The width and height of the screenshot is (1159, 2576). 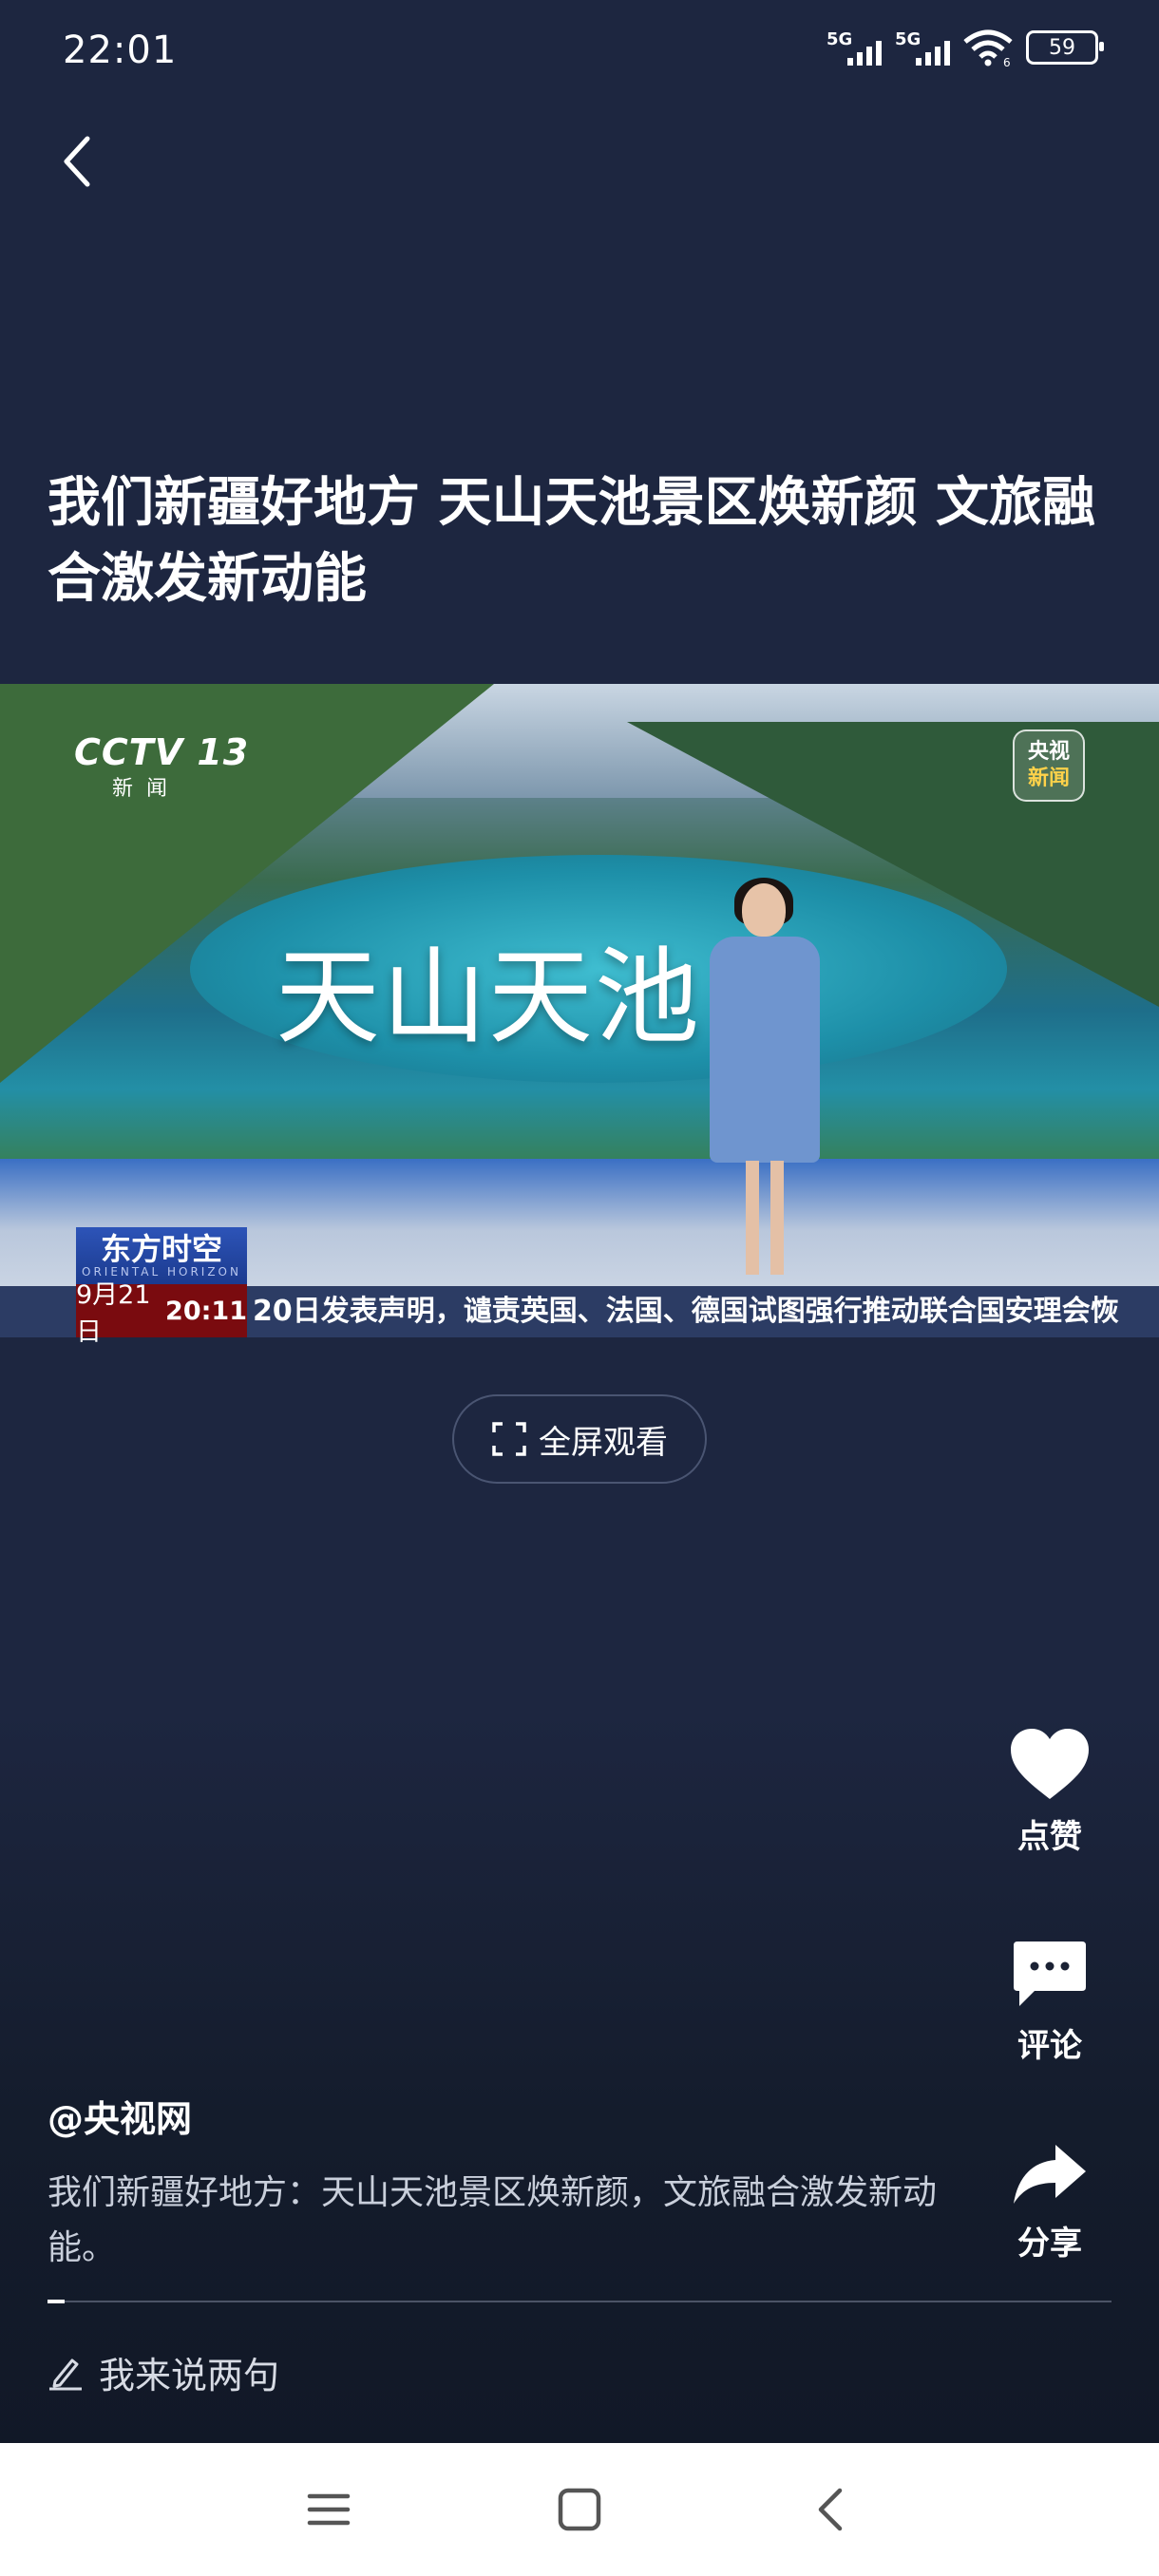 What do you see at coordinates (56, 2301) in the screenshot?
I see `progress-mark` at bounding box center [56, 2301].